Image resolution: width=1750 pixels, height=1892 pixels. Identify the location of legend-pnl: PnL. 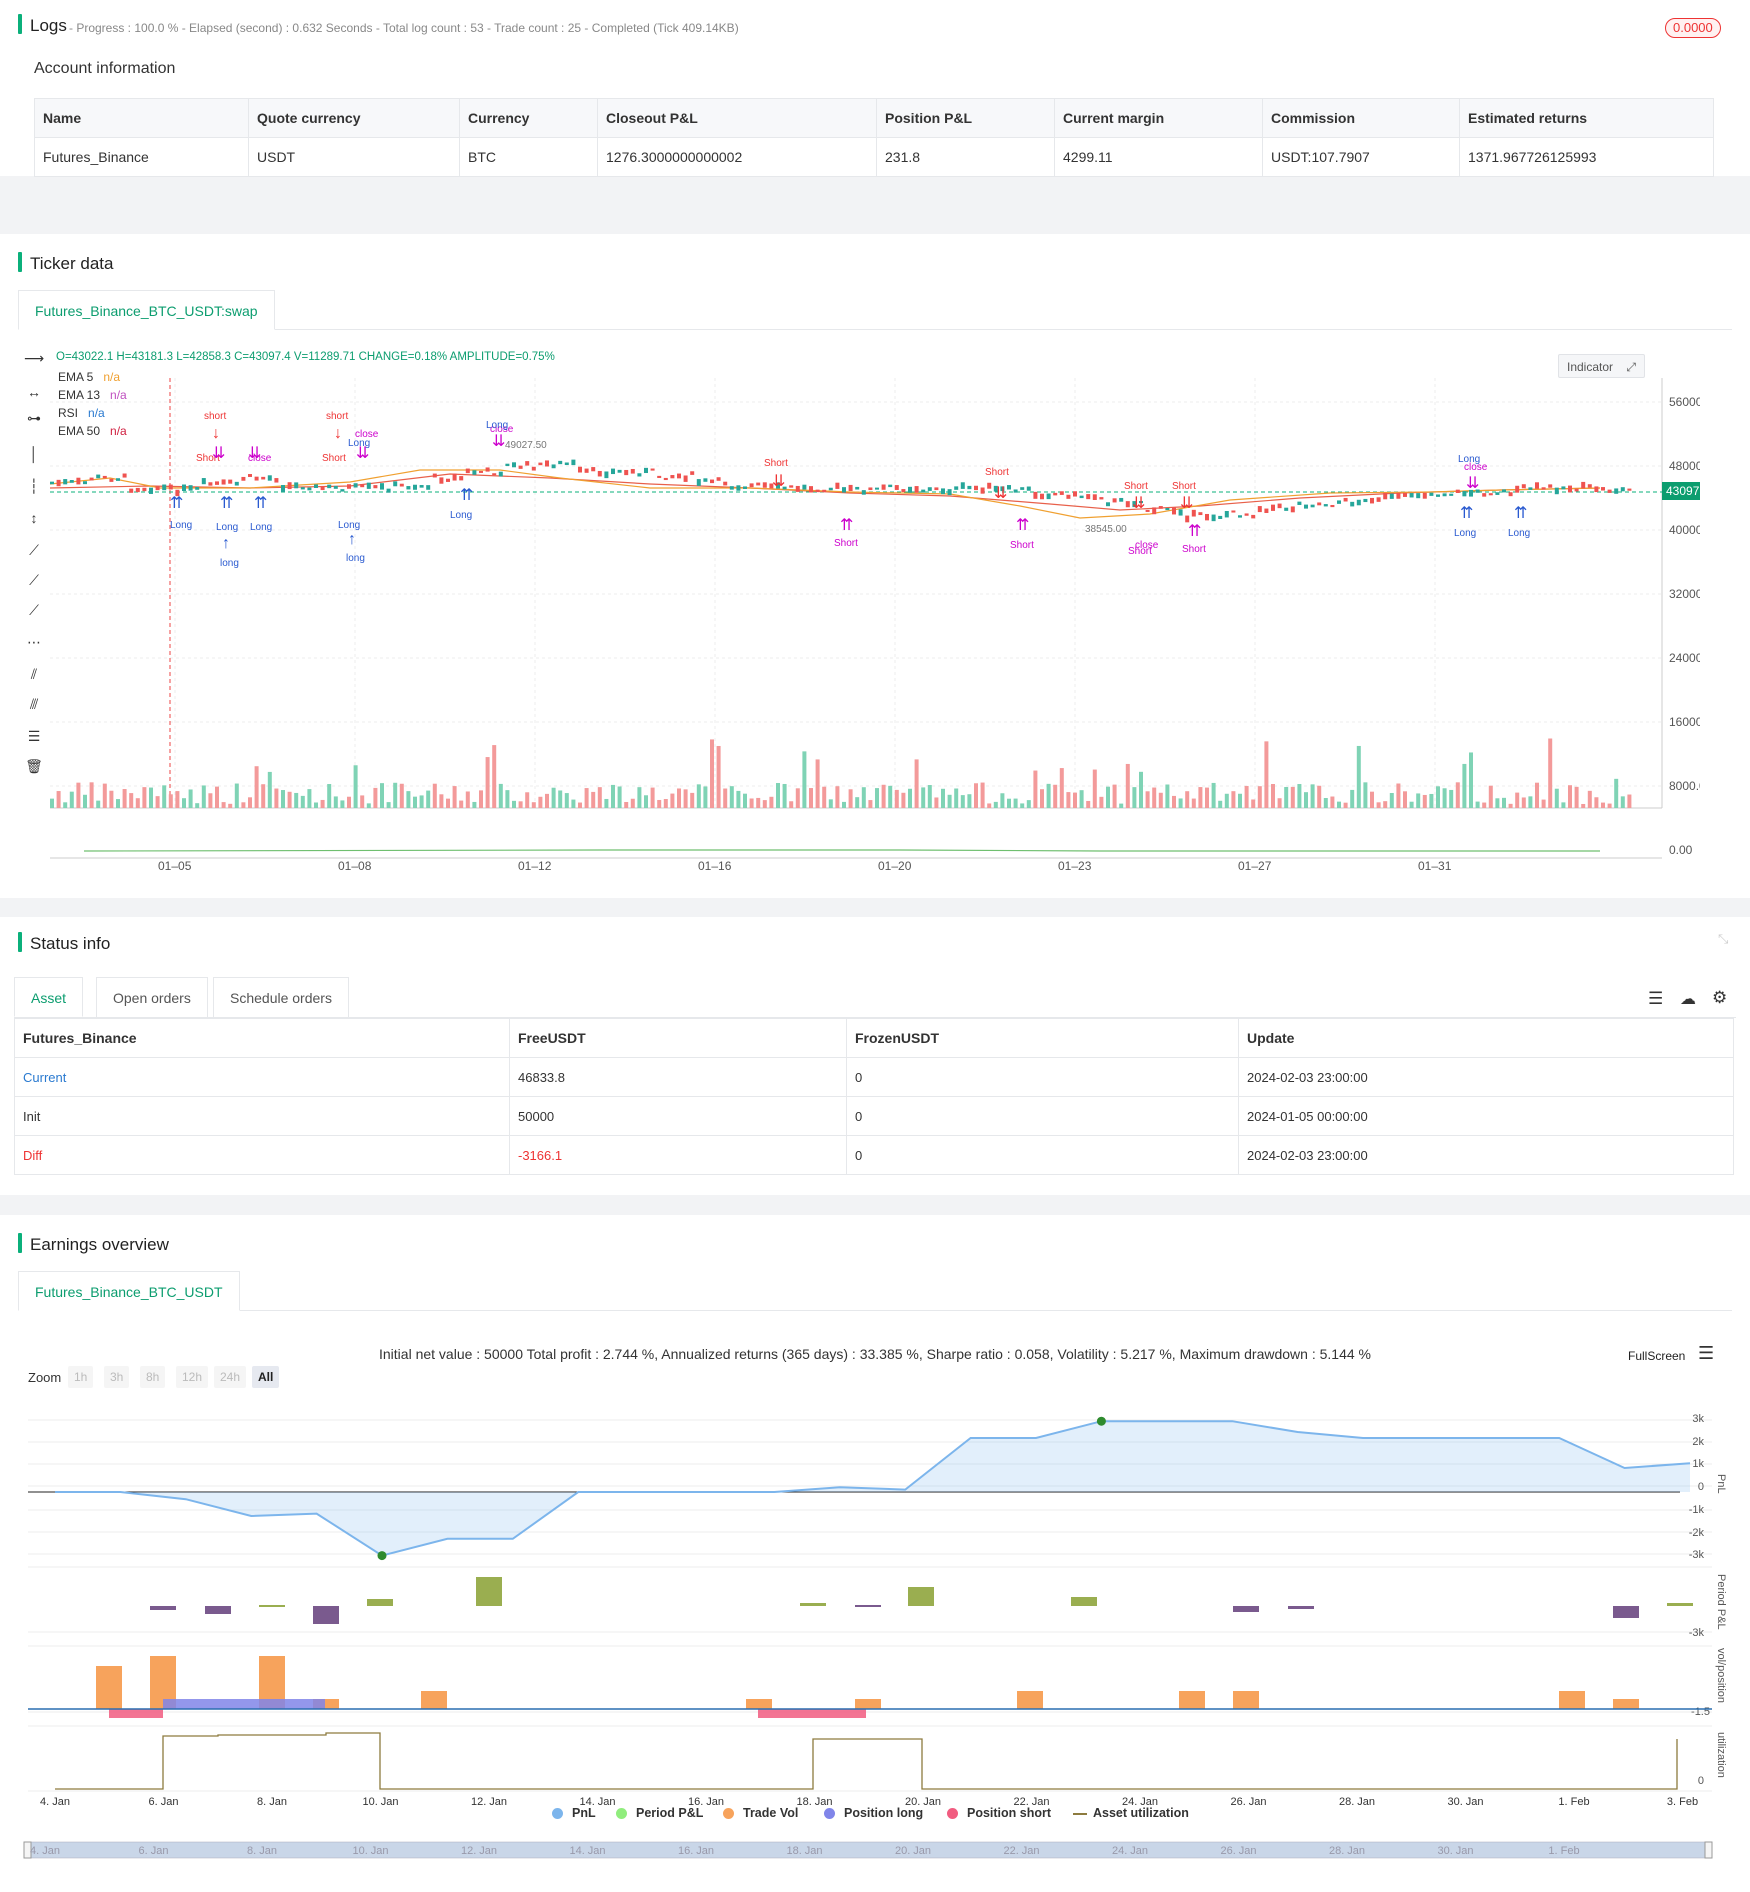
(584, 1813).